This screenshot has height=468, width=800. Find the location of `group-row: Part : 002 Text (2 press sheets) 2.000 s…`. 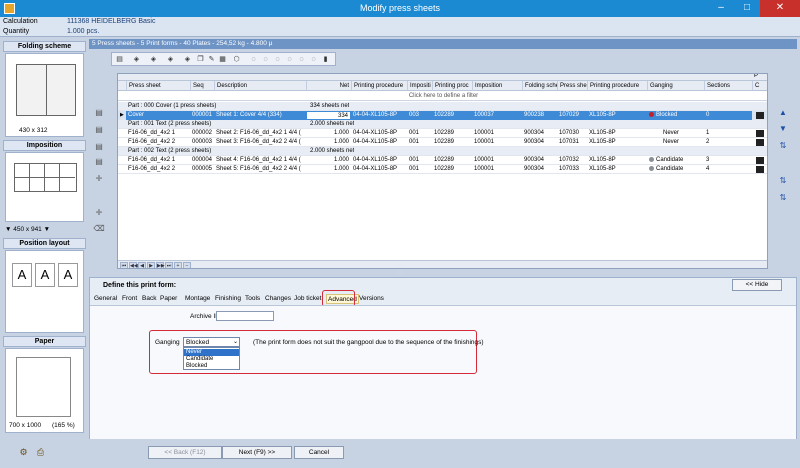

group-row: Part : 002 Text (2 press sheets) 2.000 s… is located at coordinates (442, 151).